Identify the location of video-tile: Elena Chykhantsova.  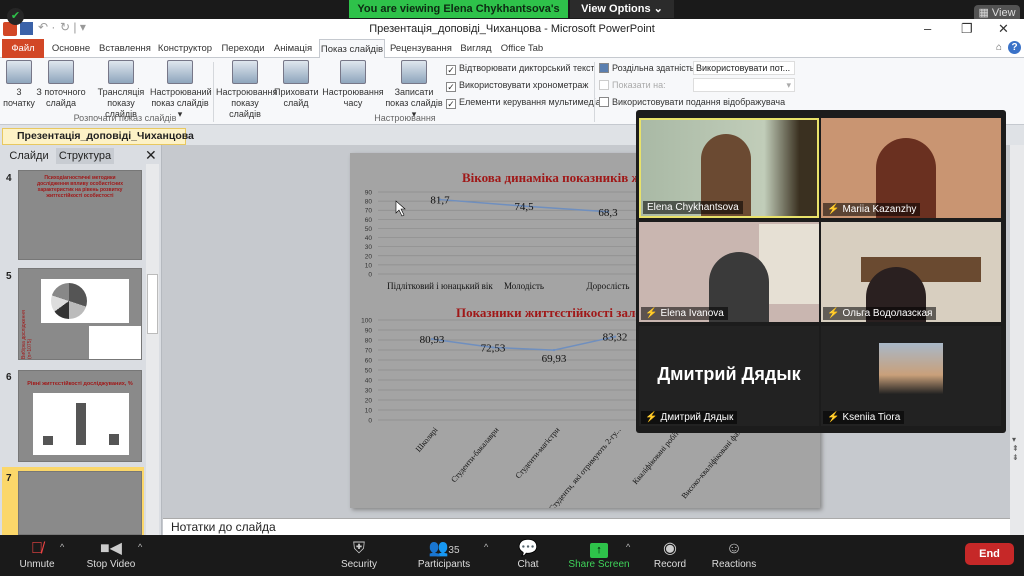
(729, 168).